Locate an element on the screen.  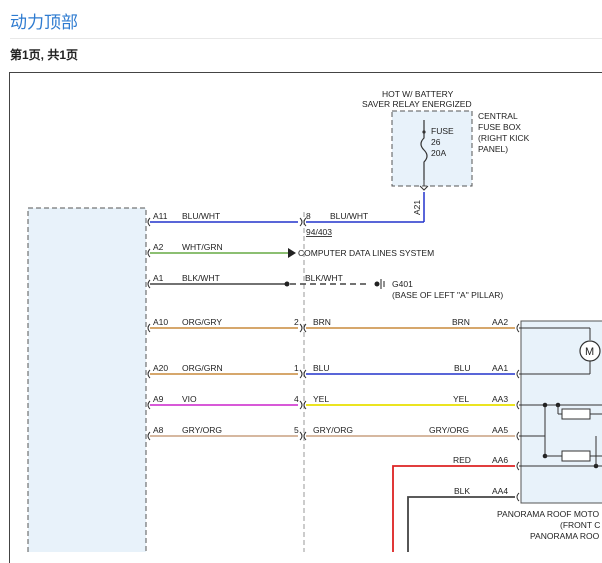
color-a20-mid: BLU is located at coordinates (321, 368).